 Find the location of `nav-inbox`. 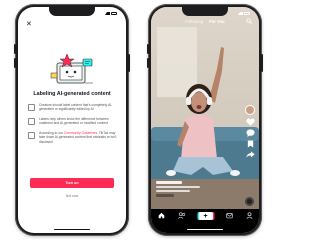

nav-inbox is located at coordinates (229, 215).